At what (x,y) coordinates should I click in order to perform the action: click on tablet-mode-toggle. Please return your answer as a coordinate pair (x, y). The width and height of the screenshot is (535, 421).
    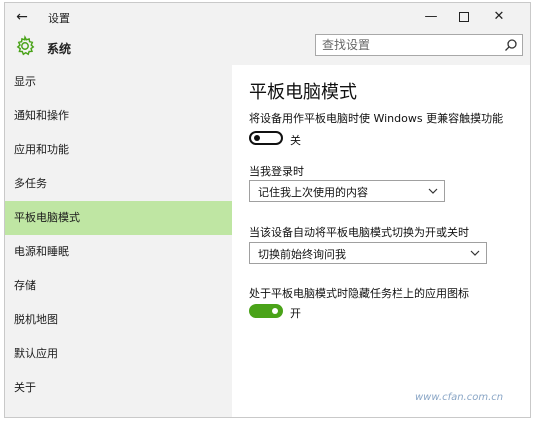
    Looking at the image, I should click on (266, 138).